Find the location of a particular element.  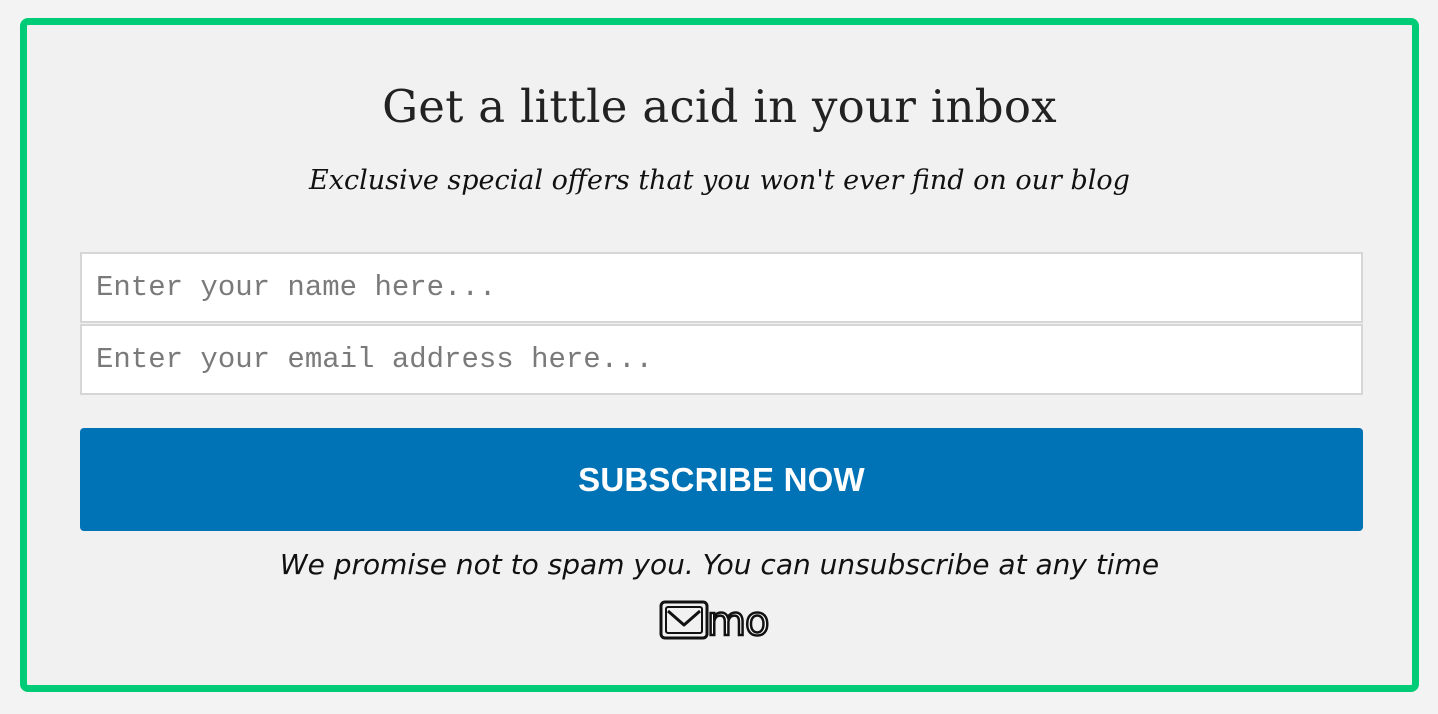

email-input is located at coordinates (721, 359).